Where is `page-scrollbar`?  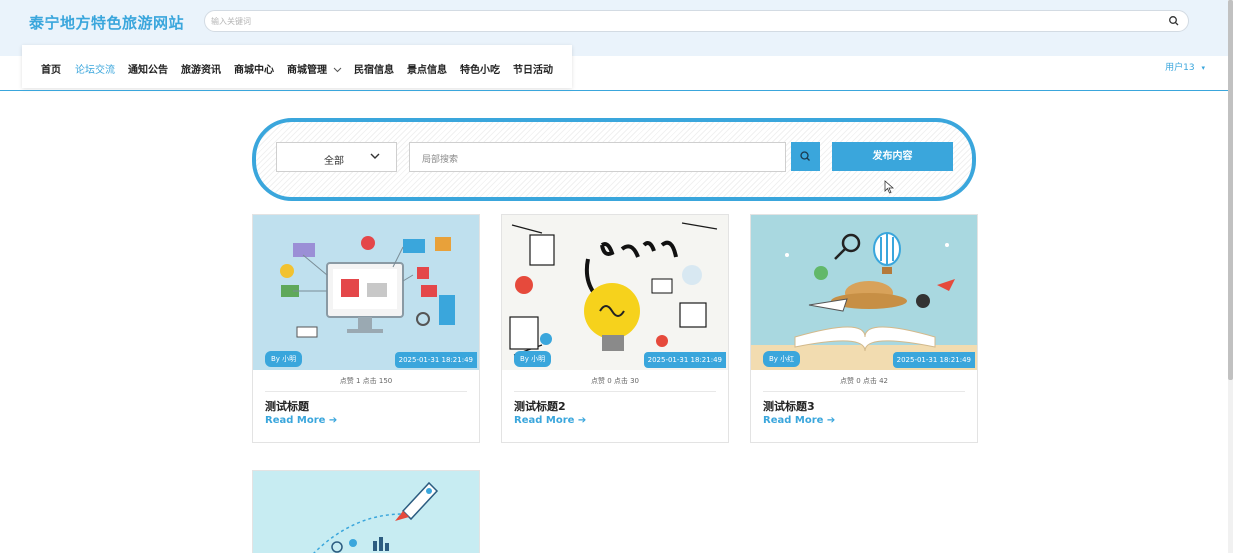
page-scrollbar is located at coordinates (1230, 276).